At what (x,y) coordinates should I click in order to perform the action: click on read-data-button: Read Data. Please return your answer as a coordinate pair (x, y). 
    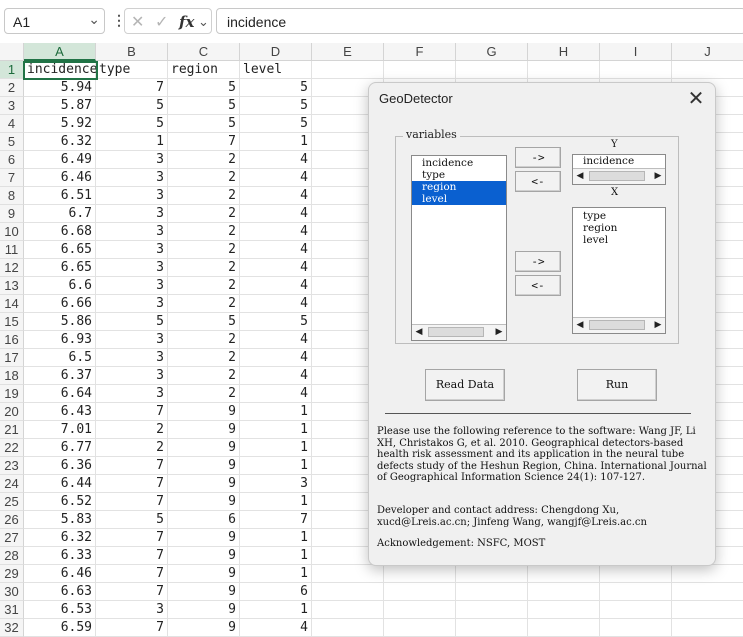
    Looking at the image, I should click on (465, 385).